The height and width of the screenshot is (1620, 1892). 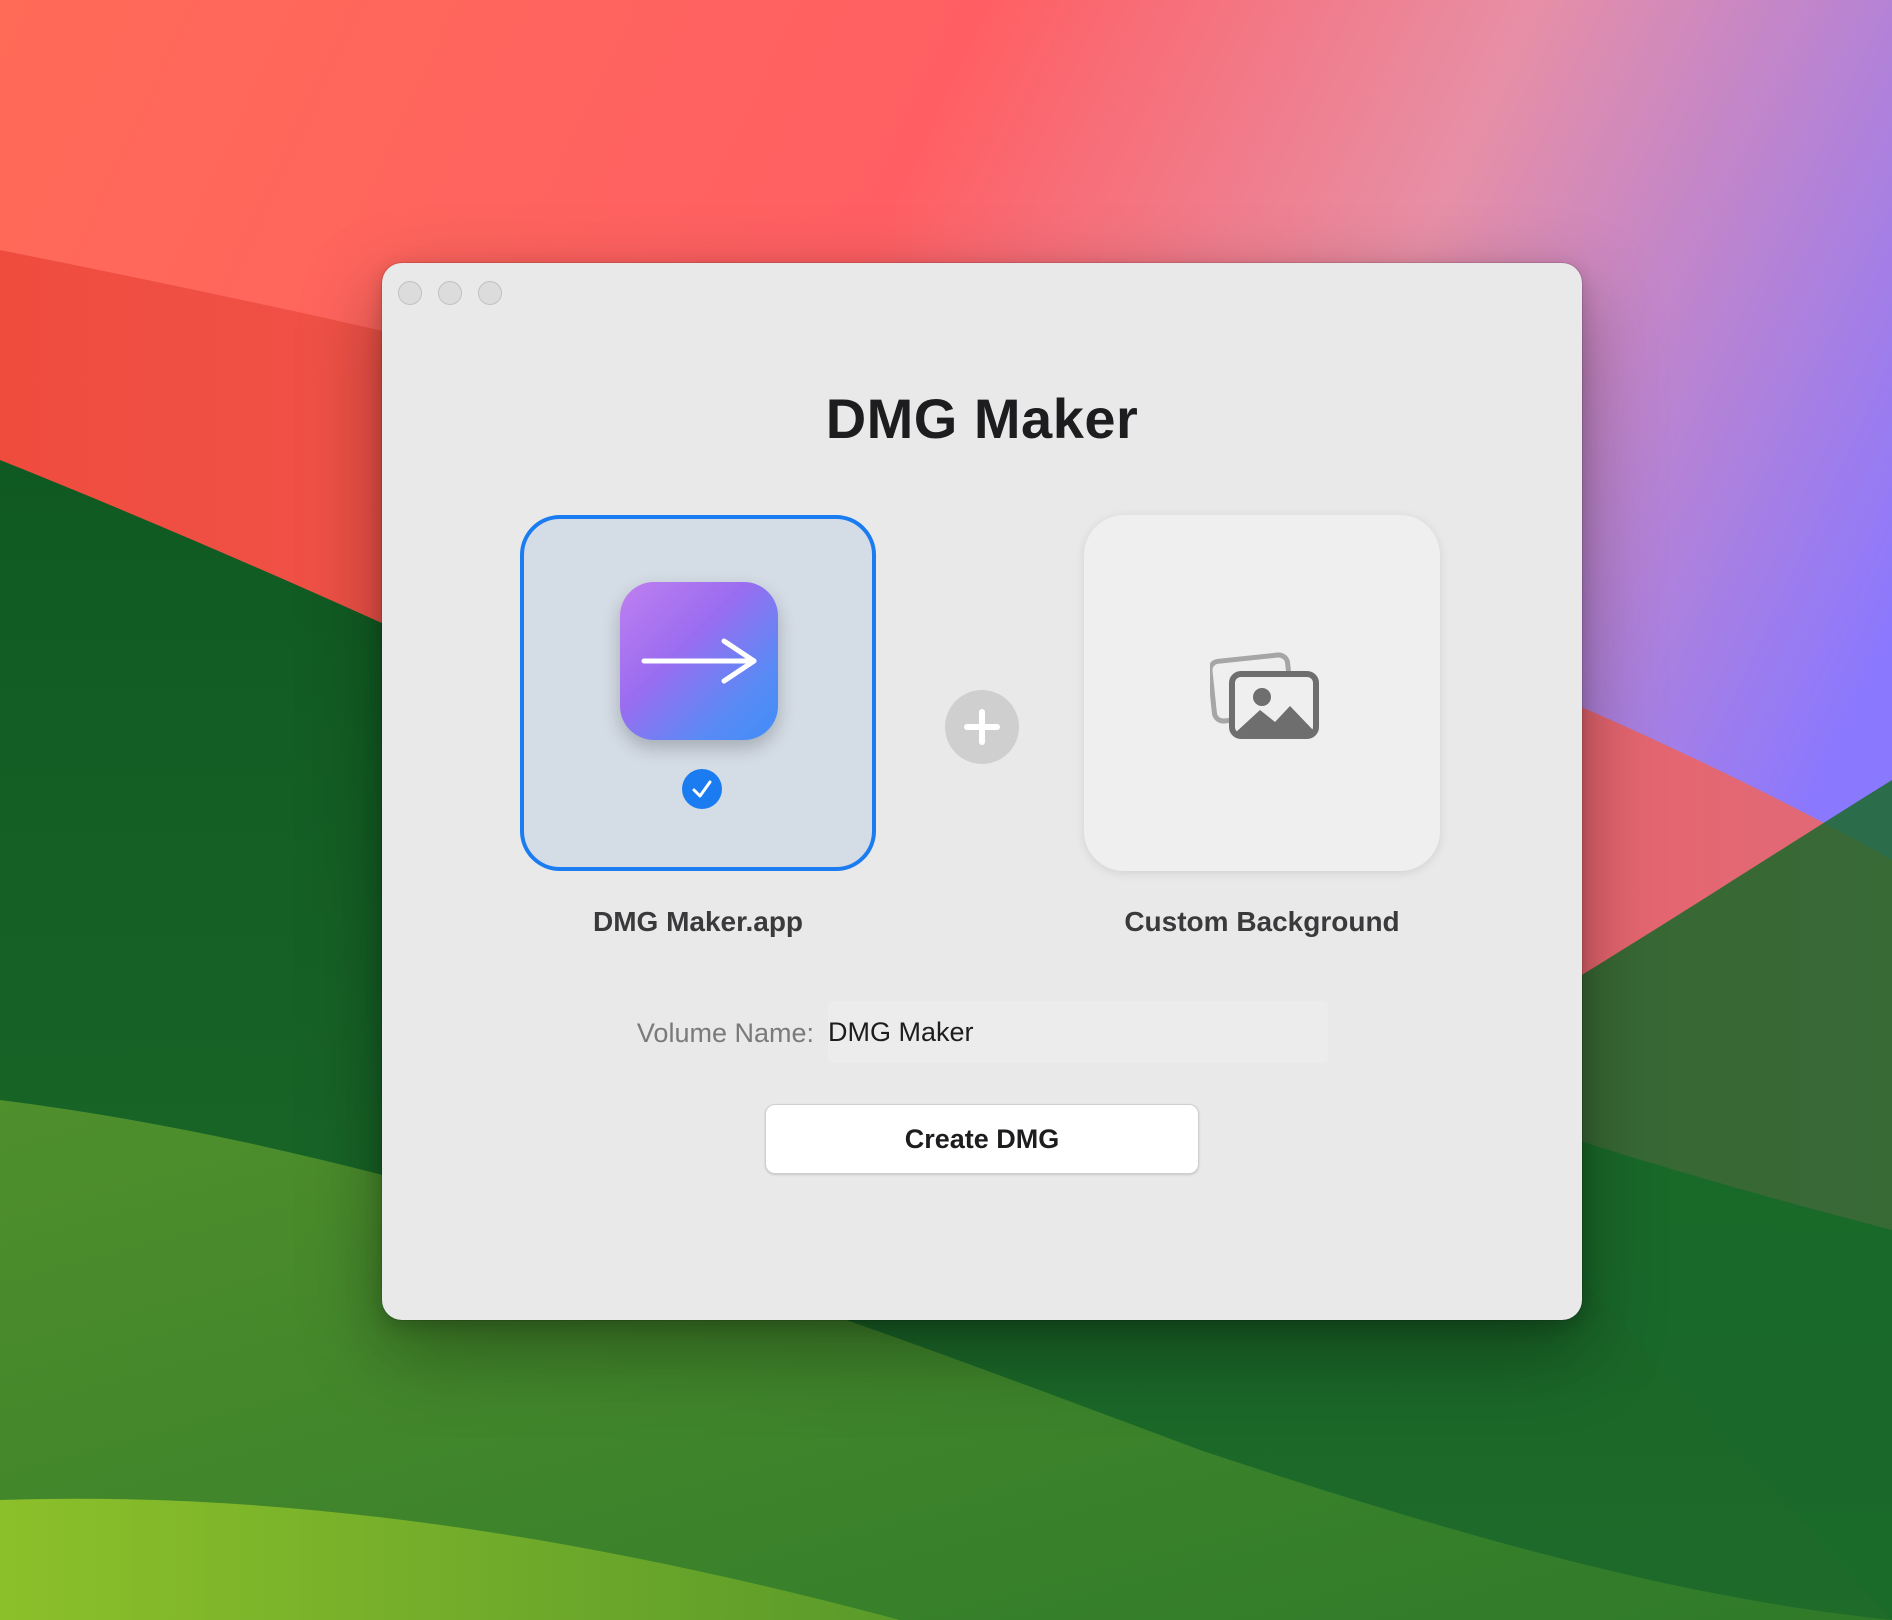 I want to click on app-drop-well, so click(x=698, y=693).